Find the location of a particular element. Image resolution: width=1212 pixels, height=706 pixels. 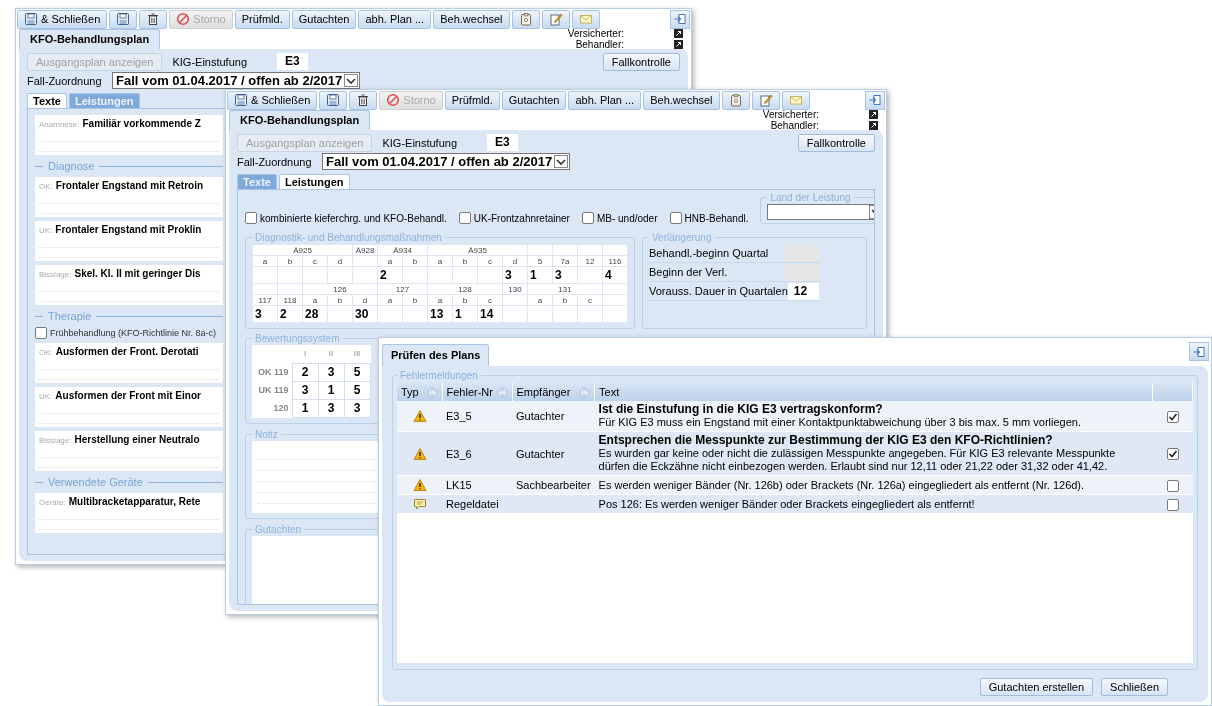

number-field: 4 is located at coordinates (615, 275).